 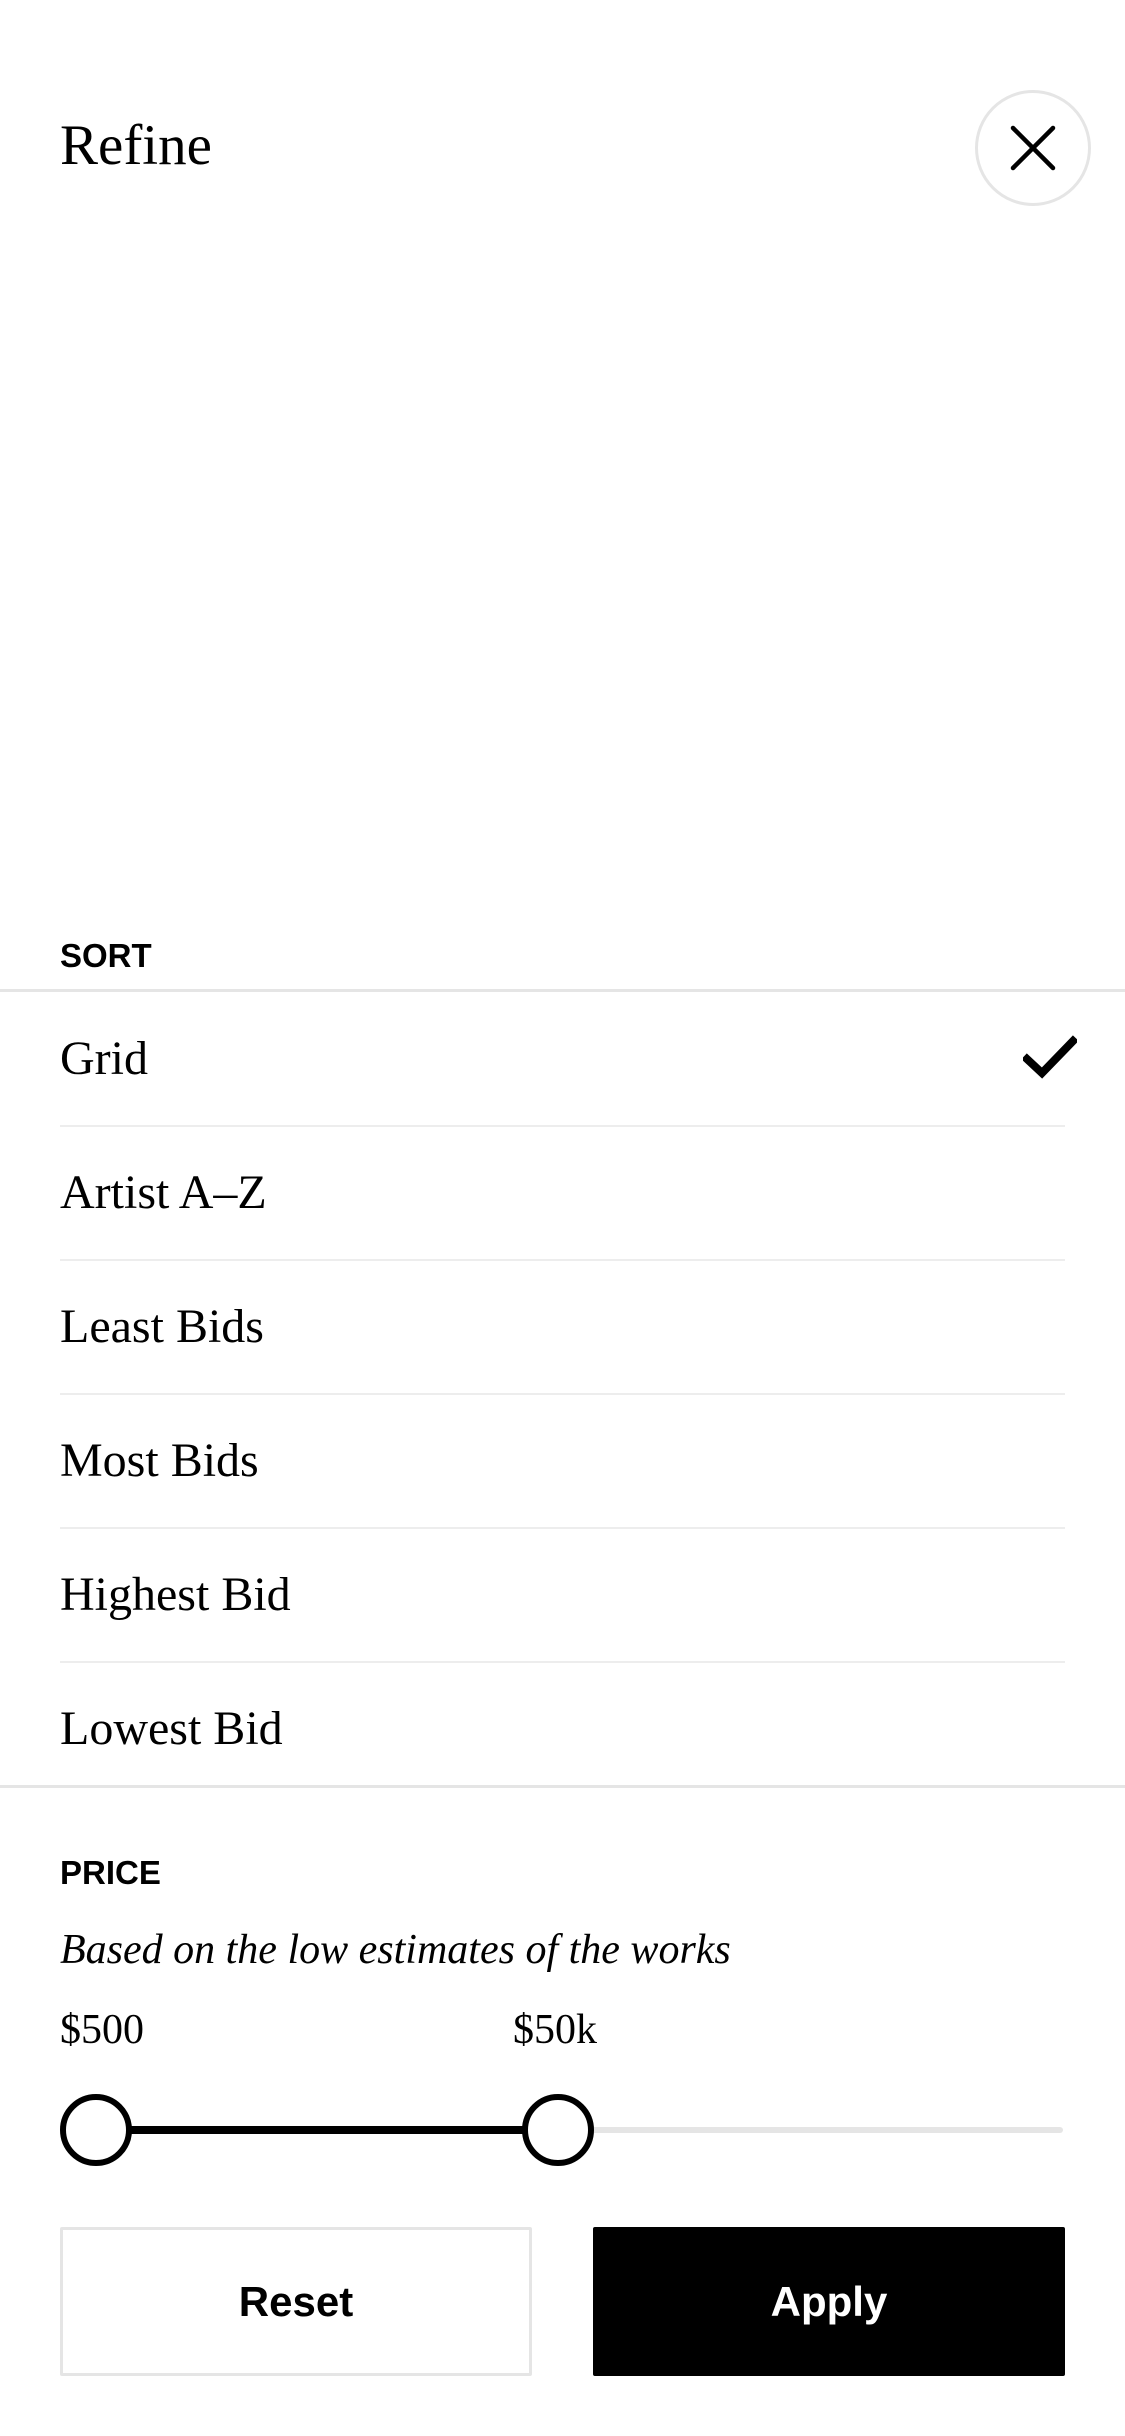 What do you see at coordinates (562, 1462) in the screenshot?
I see `sort-option-most-bids: Most Bids` at bounding box center [562, 1462].